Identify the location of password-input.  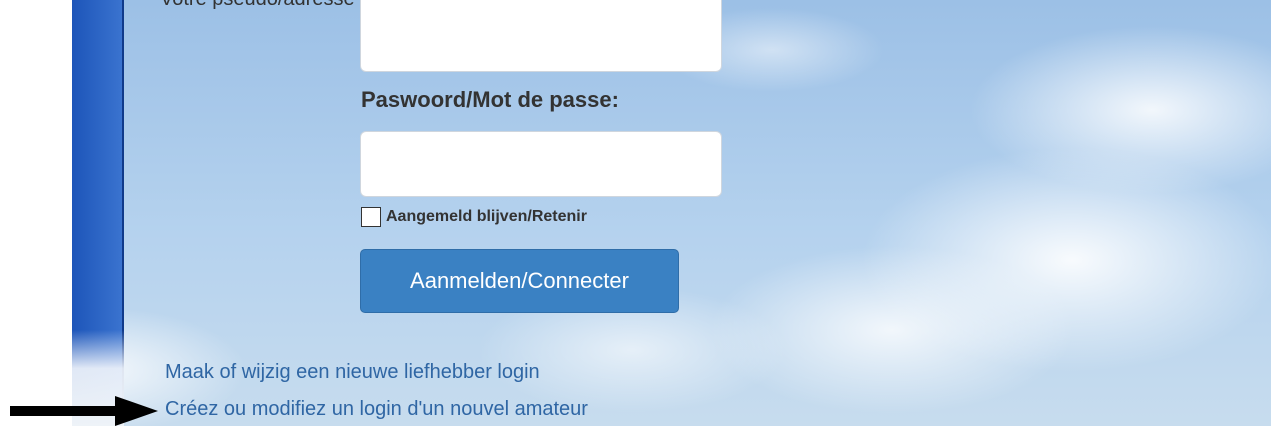
(541, 164).